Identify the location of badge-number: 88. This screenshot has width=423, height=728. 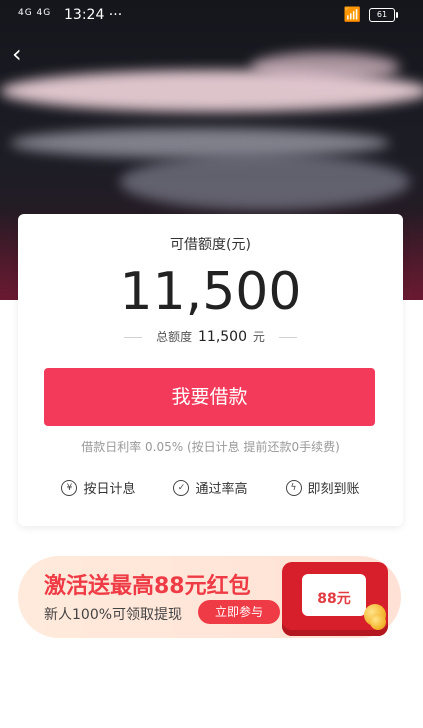
(327, 599).